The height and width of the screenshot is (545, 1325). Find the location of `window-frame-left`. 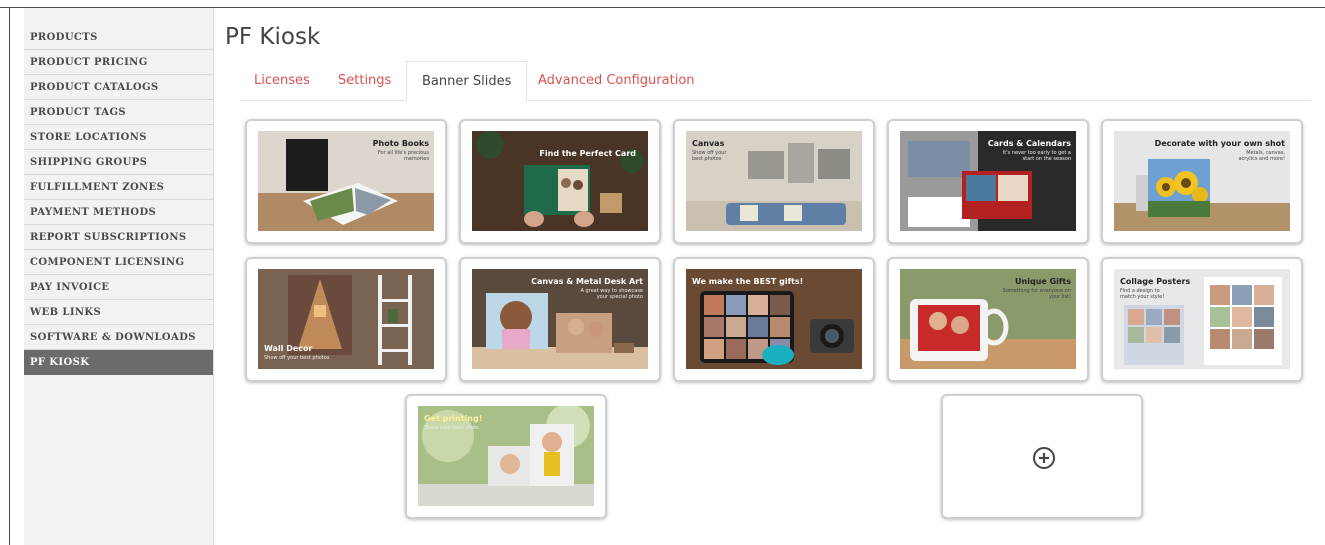

window-frame-left is located at coordinates (9, 276).